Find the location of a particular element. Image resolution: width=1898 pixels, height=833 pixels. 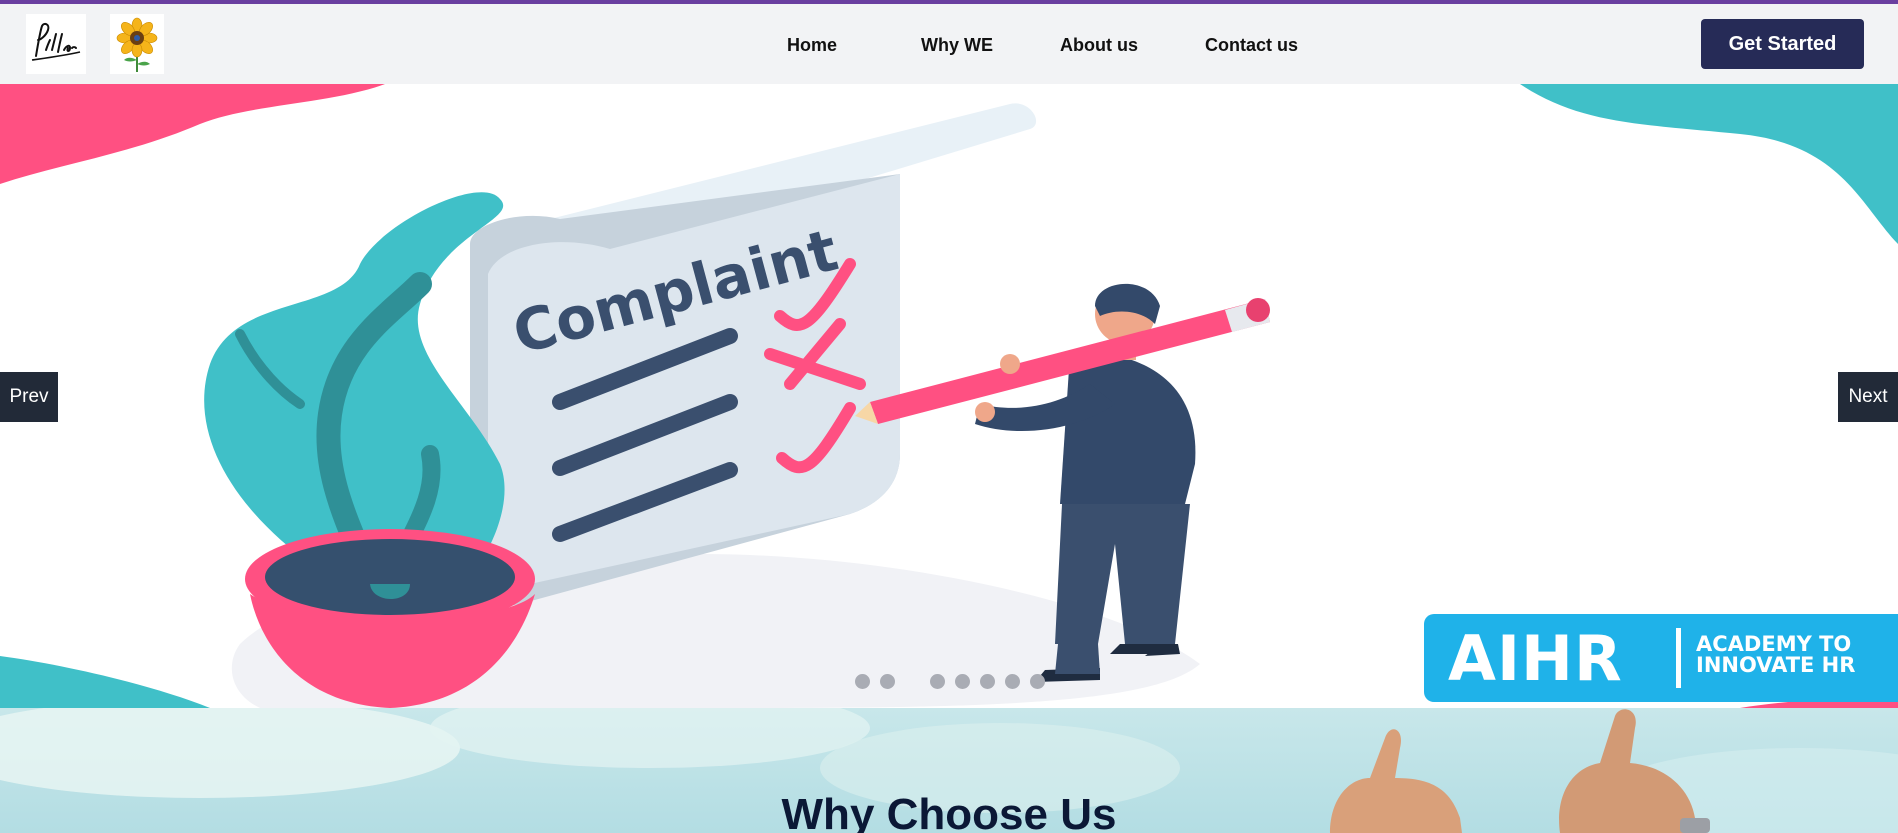

pink-blob is located at coordinates (192, 134).